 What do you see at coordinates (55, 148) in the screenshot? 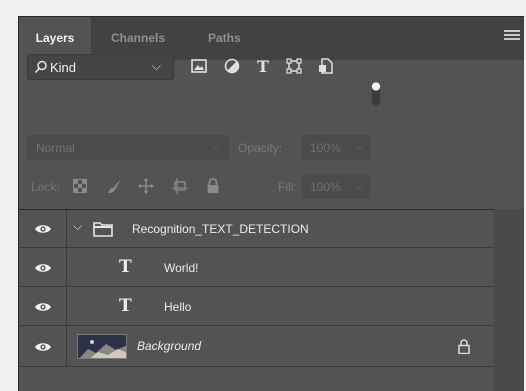
I see `blend-mode-value: Normal` at bounding box center [55, 148].